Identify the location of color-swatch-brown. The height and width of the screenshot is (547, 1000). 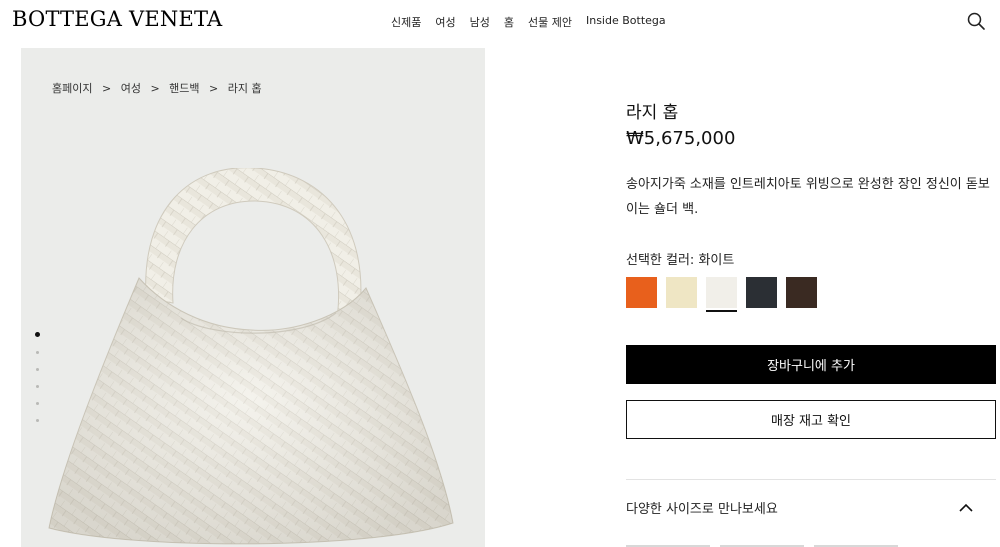
(801, 292).